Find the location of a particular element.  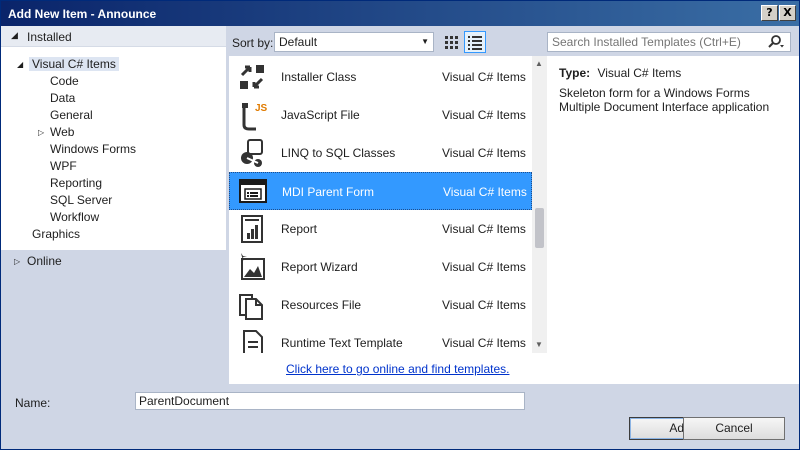

detail-type: Type: Visual C# Items is located at coordinates (620, 73).